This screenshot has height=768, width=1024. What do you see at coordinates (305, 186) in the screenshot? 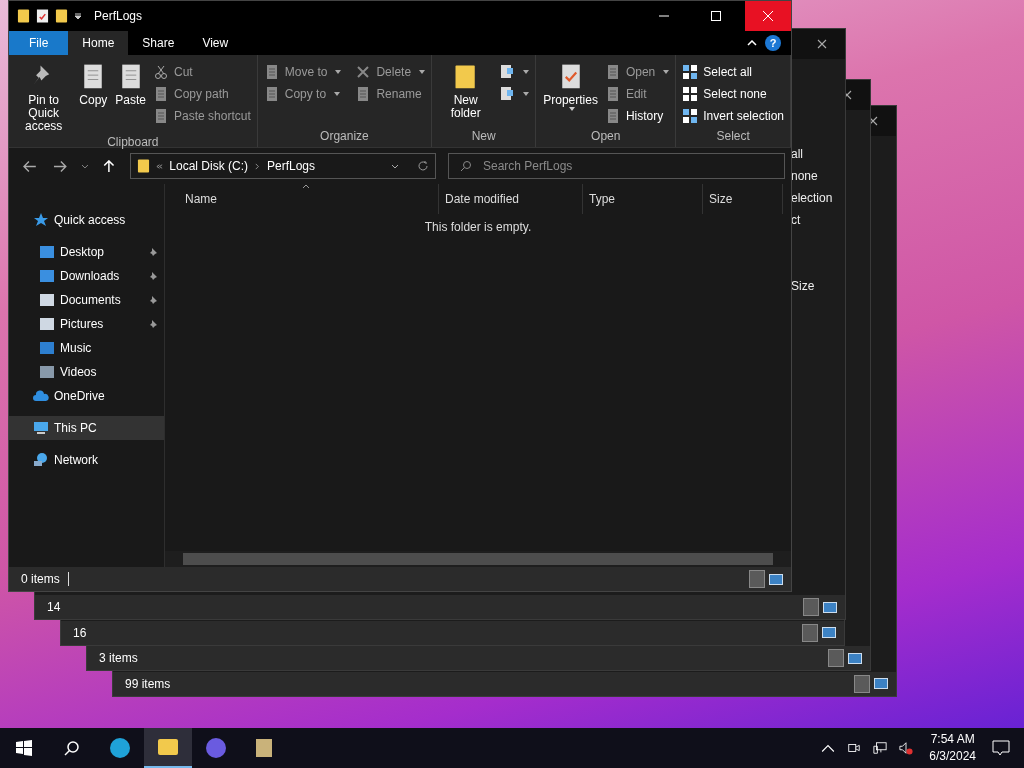
I see `sort-ascending-icon` at bounding box center [305, 186].